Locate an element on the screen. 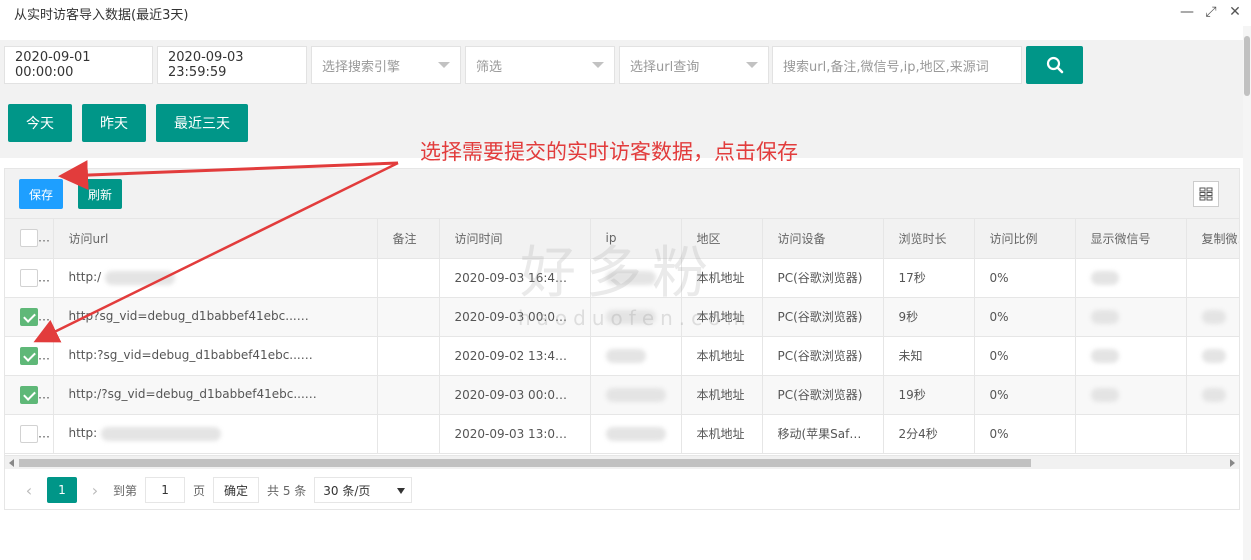 This screenshot has height=560, width=1251. end-date-input: 2020-09-03 23:59:59 is located at coordinates (232, 65).